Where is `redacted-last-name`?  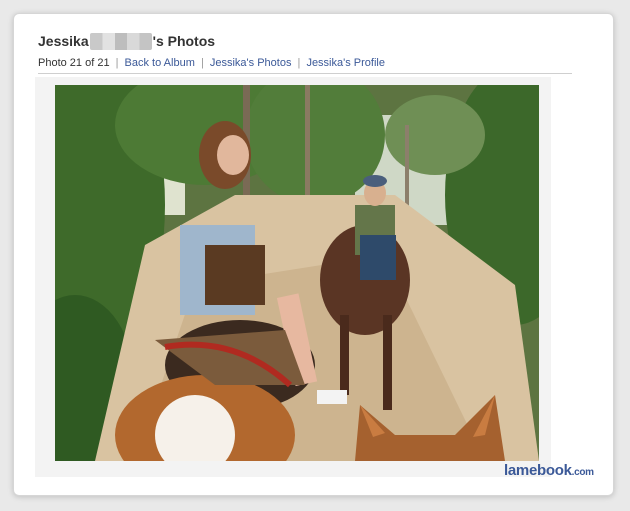 redacted-last-name is located at coordinates (120, 41).